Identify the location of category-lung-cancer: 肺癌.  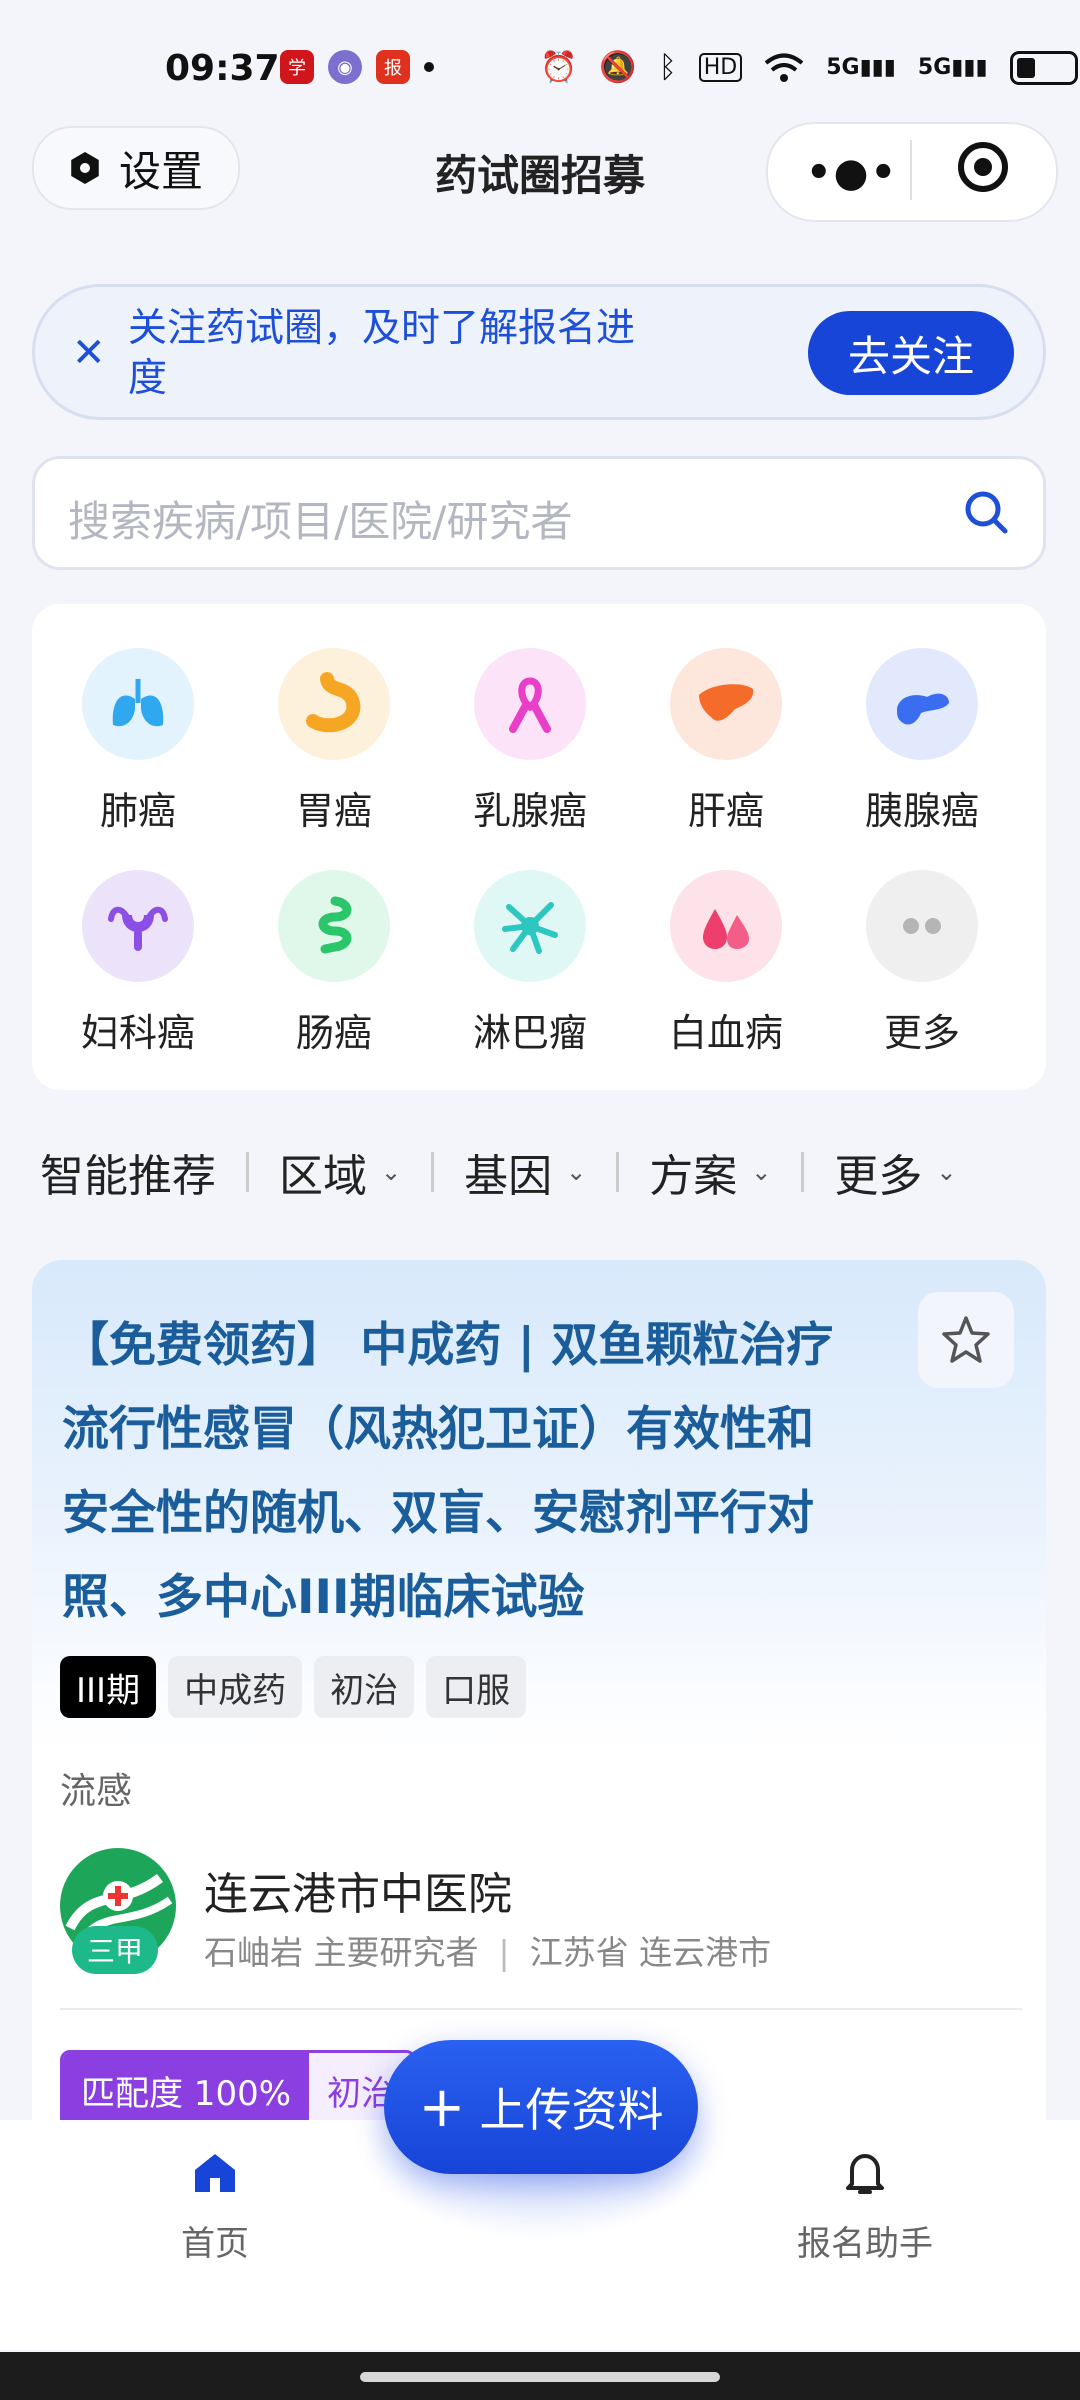
(138, 741).